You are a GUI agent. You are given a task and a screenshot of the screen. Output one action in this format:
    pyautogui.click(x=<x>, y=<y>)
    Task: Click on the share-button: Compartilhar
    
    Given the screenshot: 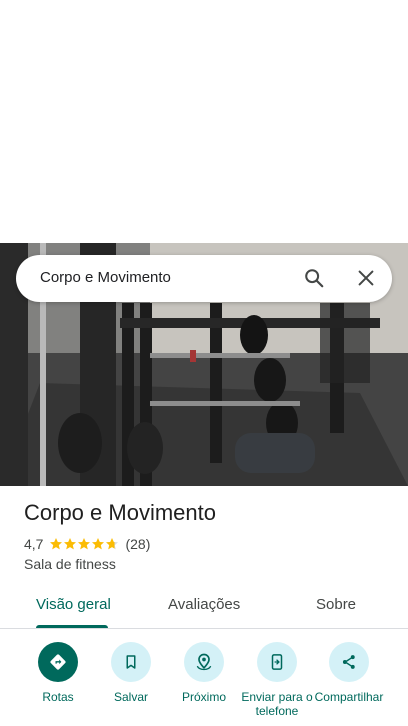 What is the action you would take?
    pyautogui.click(x=349, y=672)
    